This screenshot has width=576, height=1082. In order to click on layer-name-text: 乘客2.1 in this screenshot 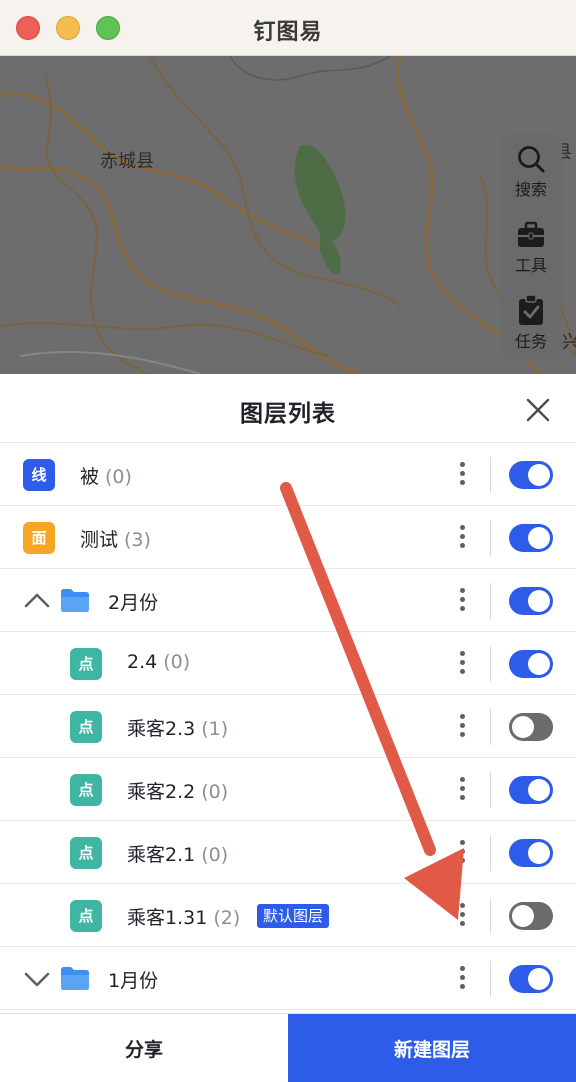, I will do `click(161, 855)`.